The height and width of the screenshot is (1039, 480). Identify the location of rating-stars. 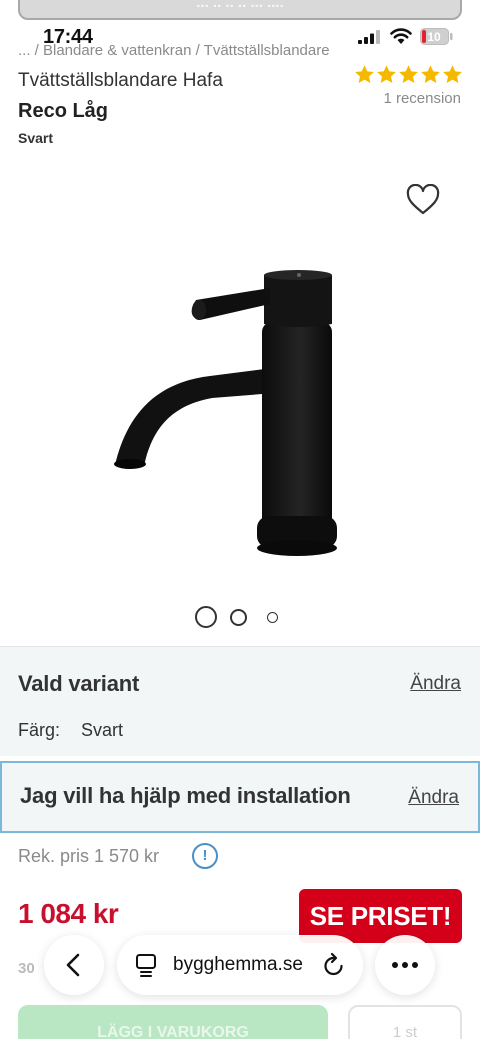
(408, 74).